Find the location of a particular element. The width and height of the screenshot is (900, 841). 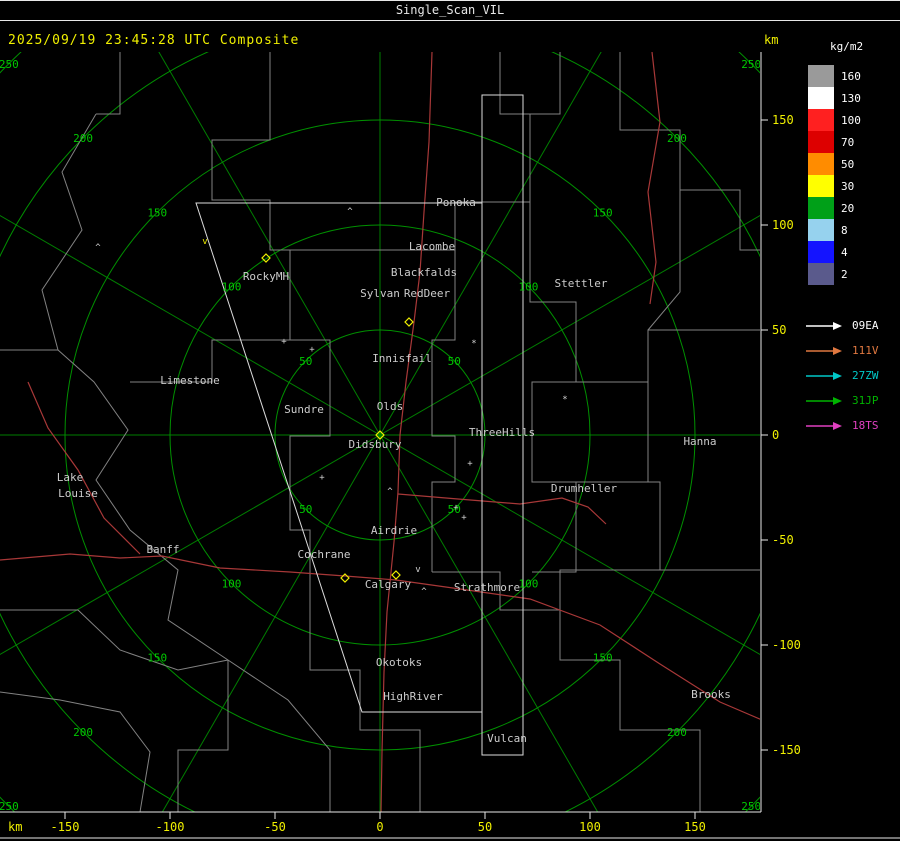

x-axis-tick-label: 50 is located at coordinates (485, 827).